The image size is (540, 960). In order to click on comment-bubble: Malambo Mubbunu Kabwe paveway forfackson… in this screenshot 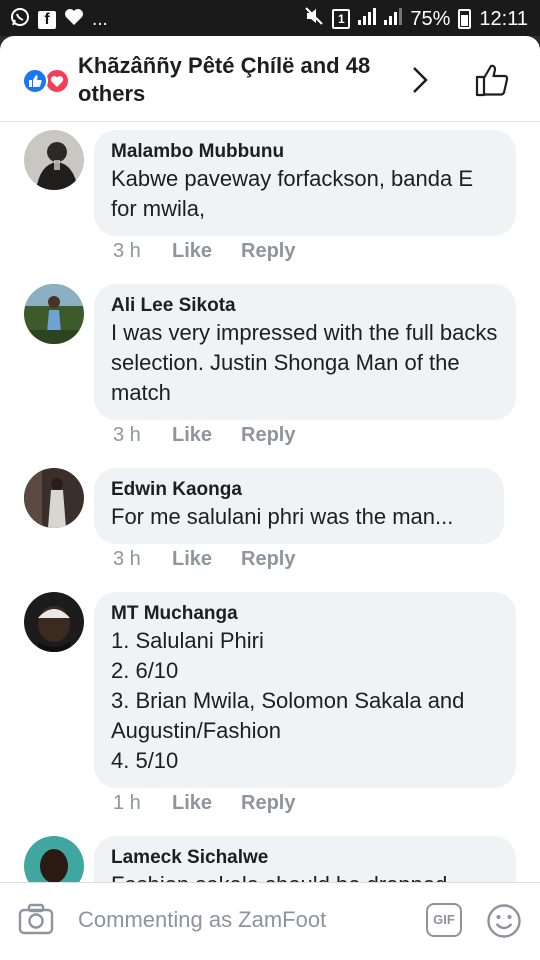, I will do `click(305, 183)`.